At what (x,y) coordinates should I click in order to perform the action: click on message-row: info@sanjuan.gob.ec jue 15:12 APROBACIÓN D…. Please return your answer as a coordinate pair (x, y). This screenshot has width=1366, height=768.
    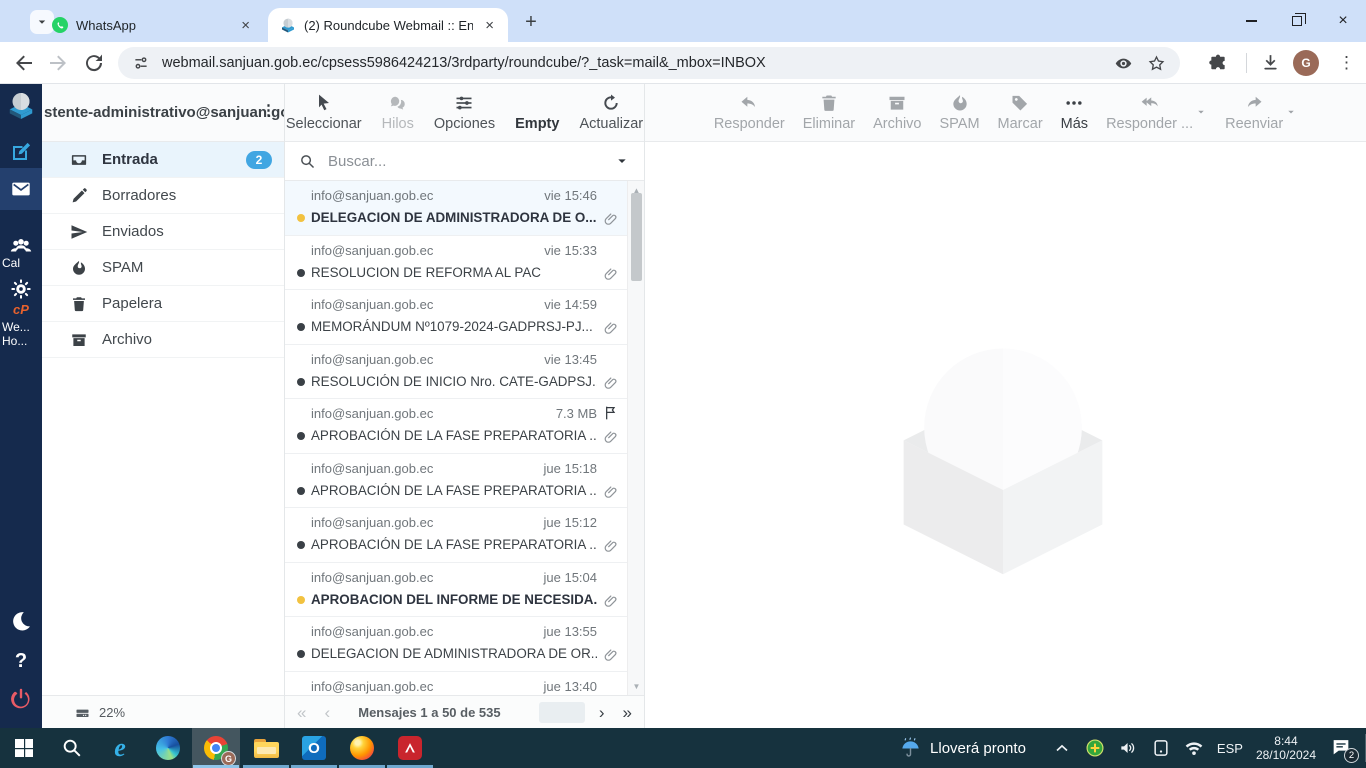
    Looking at the image, I should click on (456, 535).